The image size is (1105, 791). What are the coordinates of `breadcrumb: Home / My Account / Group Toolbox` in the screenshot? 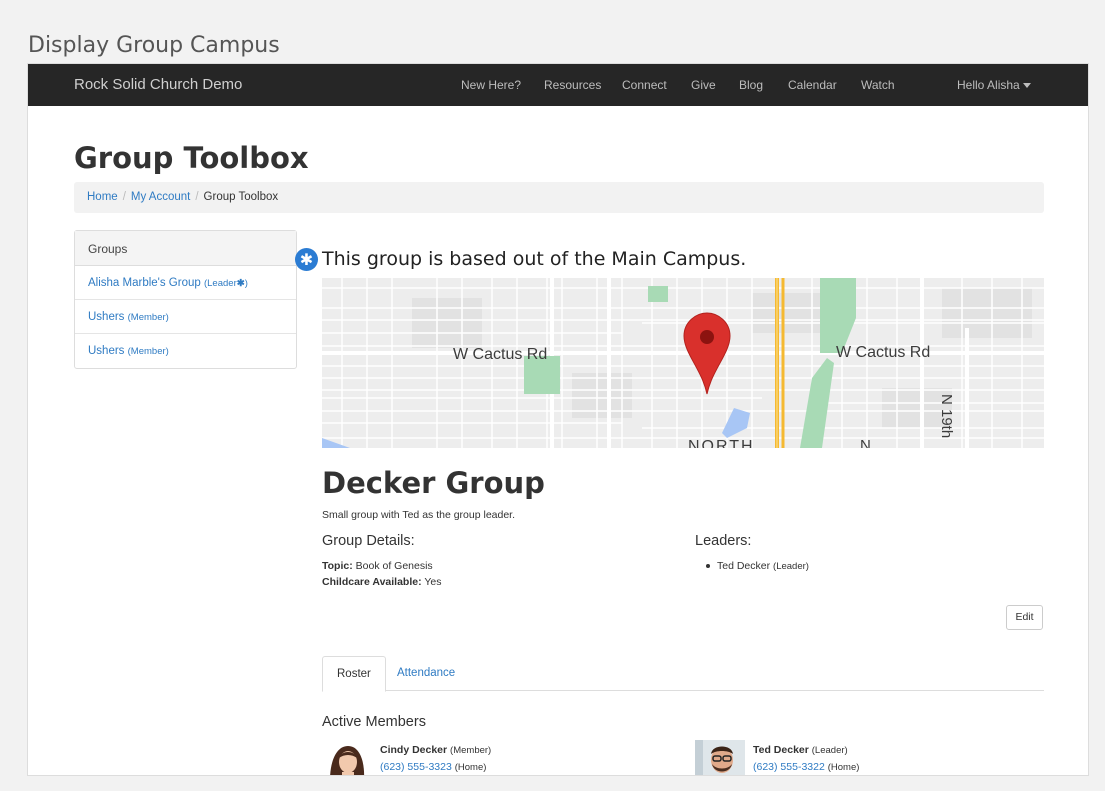 It's located at (559, 197).